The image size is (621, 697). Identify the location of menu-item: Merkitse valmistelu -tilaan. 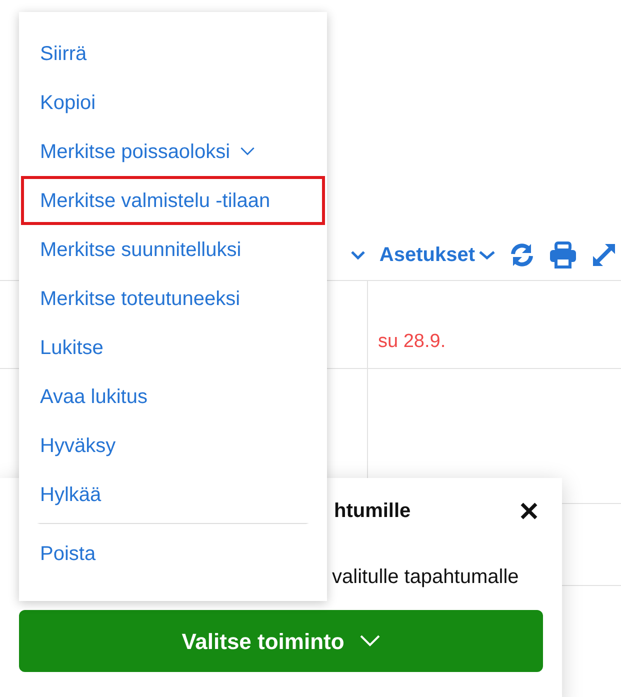
(173, 200).